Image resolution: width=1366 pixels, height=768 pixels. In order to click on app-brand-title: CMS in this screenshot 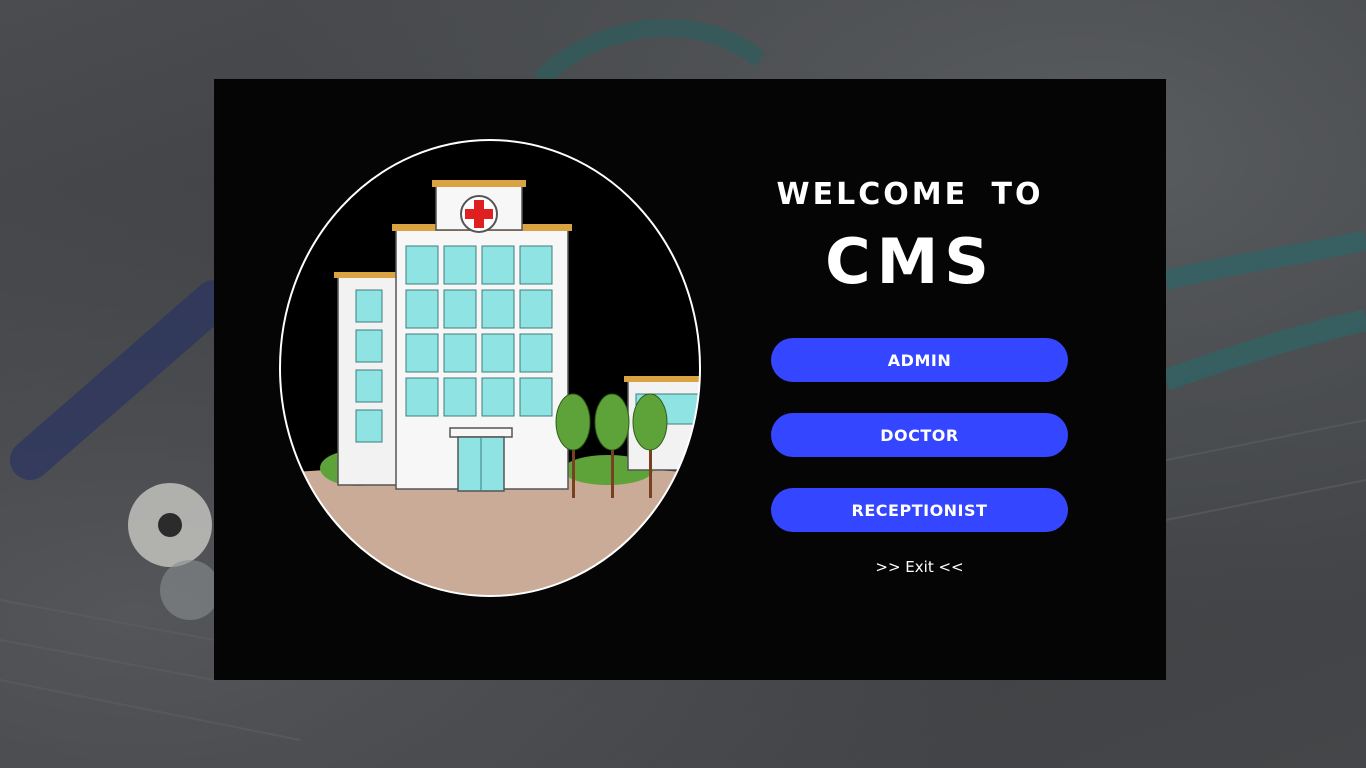, I will do `click(910, 261)`.